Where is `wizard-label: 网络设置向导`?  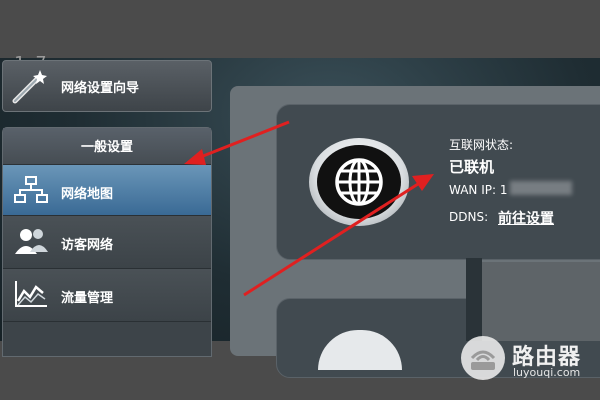 wizard-label: 网络设置向导 is located at coordinates (100, 88).